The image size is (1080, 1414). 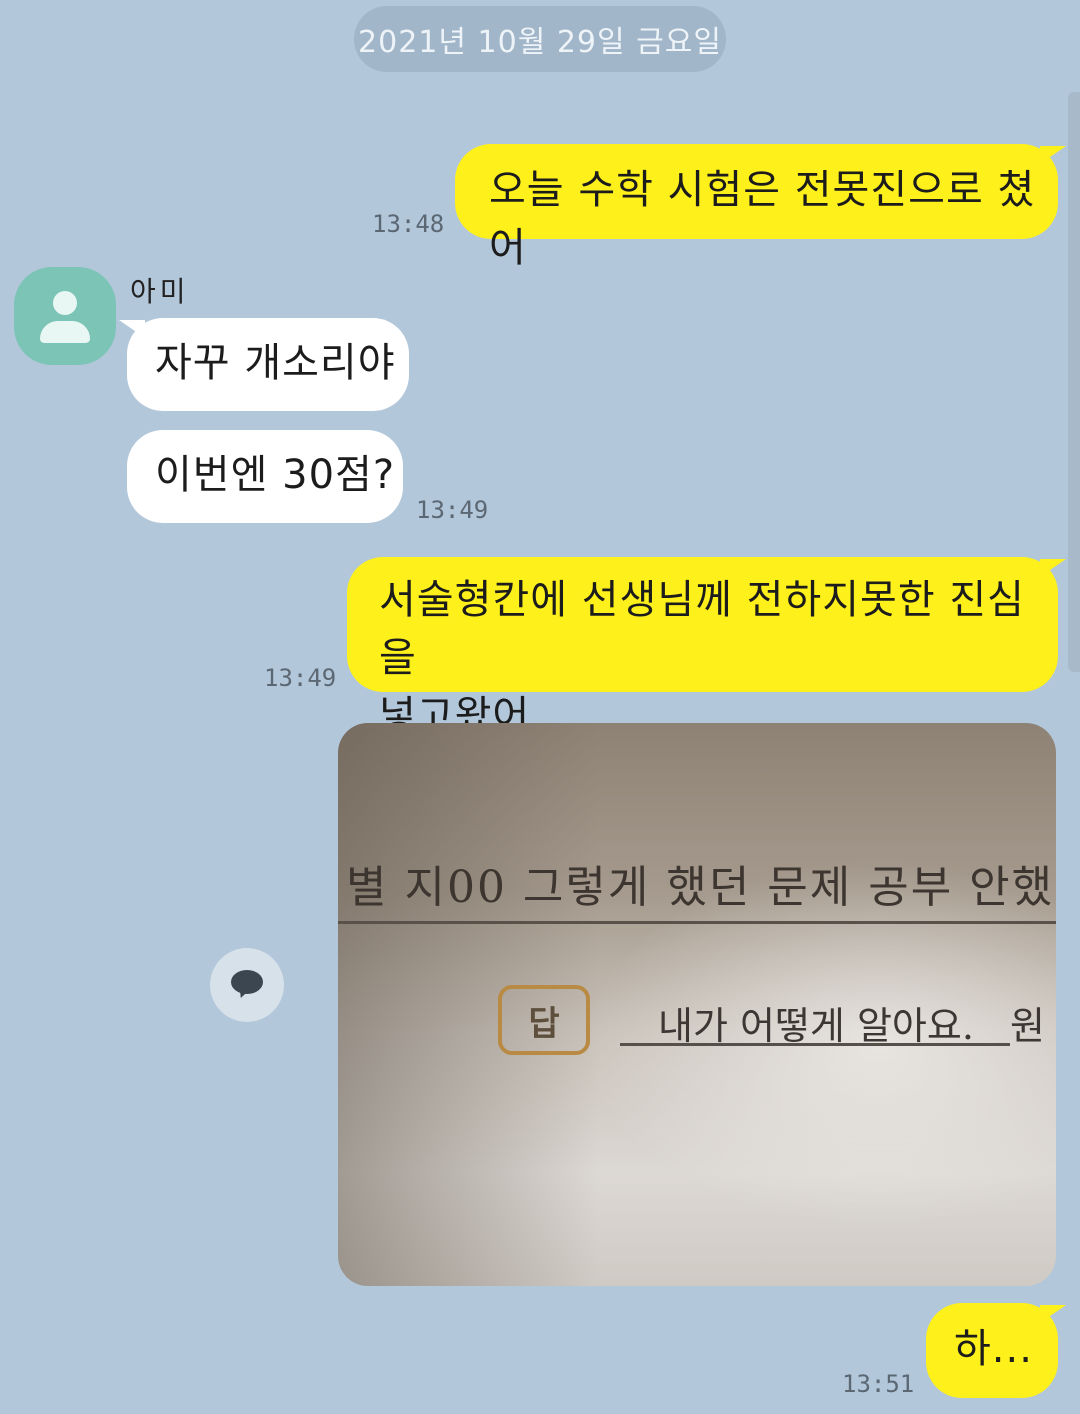 What do you see at coordinates (247, 982) in the screenshot?
I see `speech-bubble-icon` at bounding box center [247, 982].